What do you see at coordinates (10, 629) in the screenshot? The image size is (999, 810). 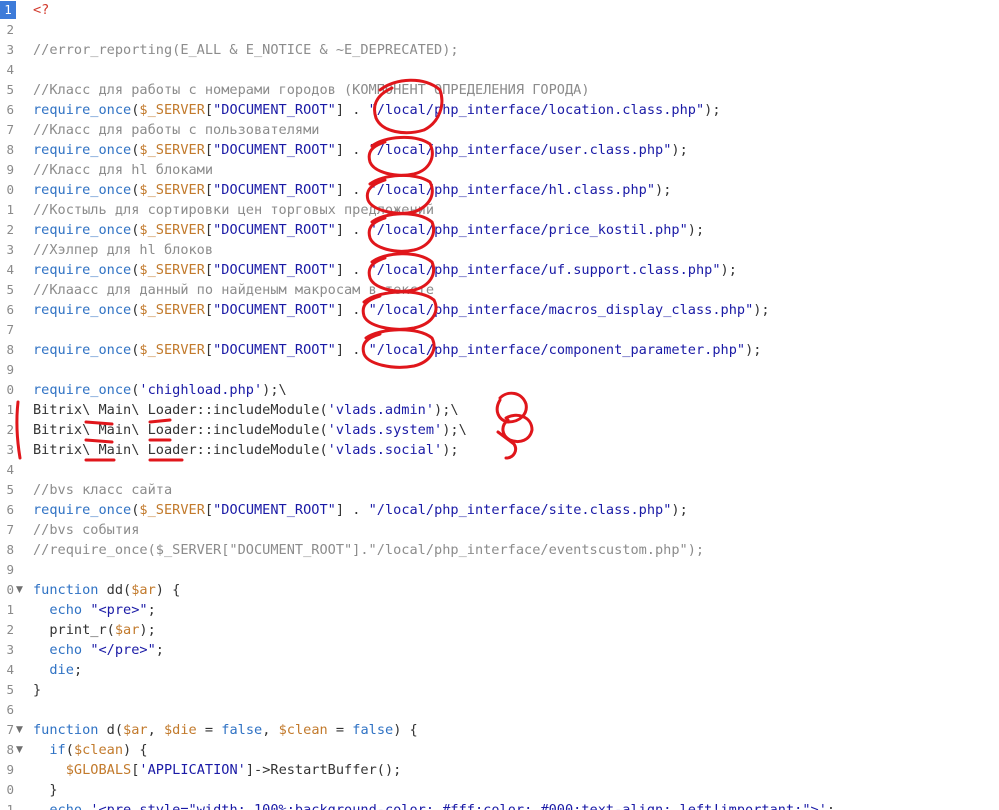 I see `line-number: 2` at bounding box center [10, 629].